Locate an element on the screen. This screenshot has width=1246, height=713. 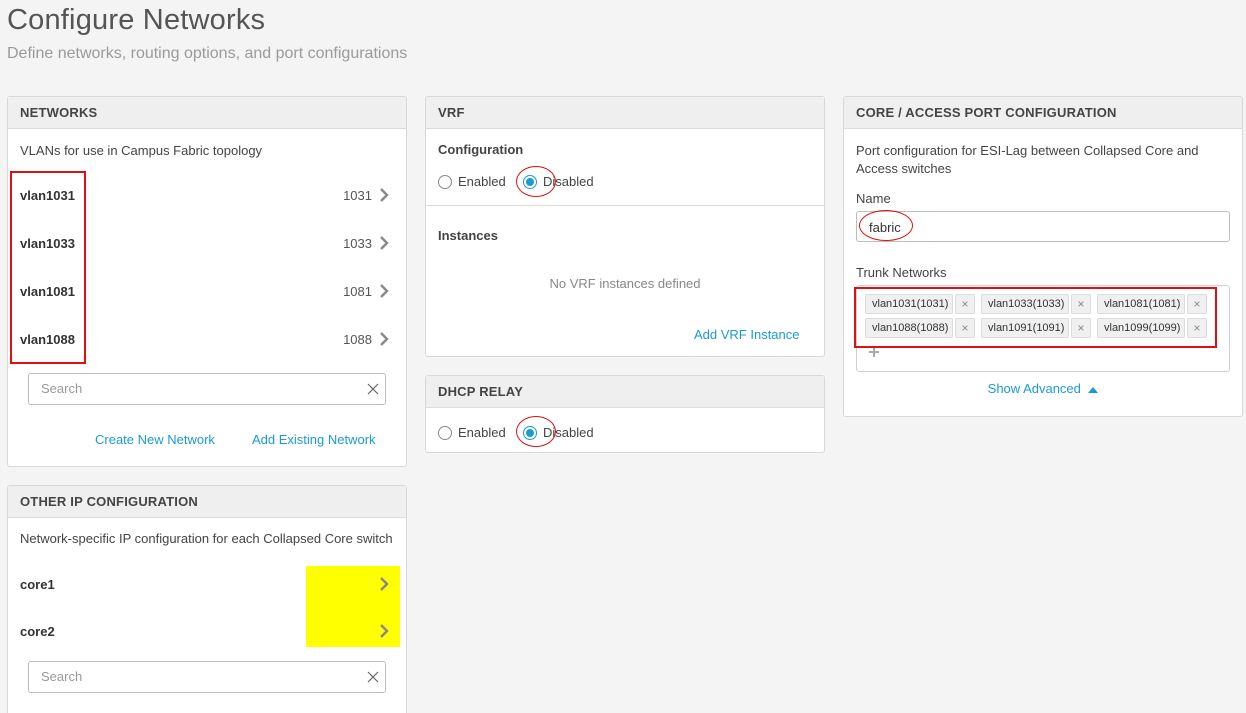
dhcp-enabled-label: Enabled is located at coordinates (482, 432).